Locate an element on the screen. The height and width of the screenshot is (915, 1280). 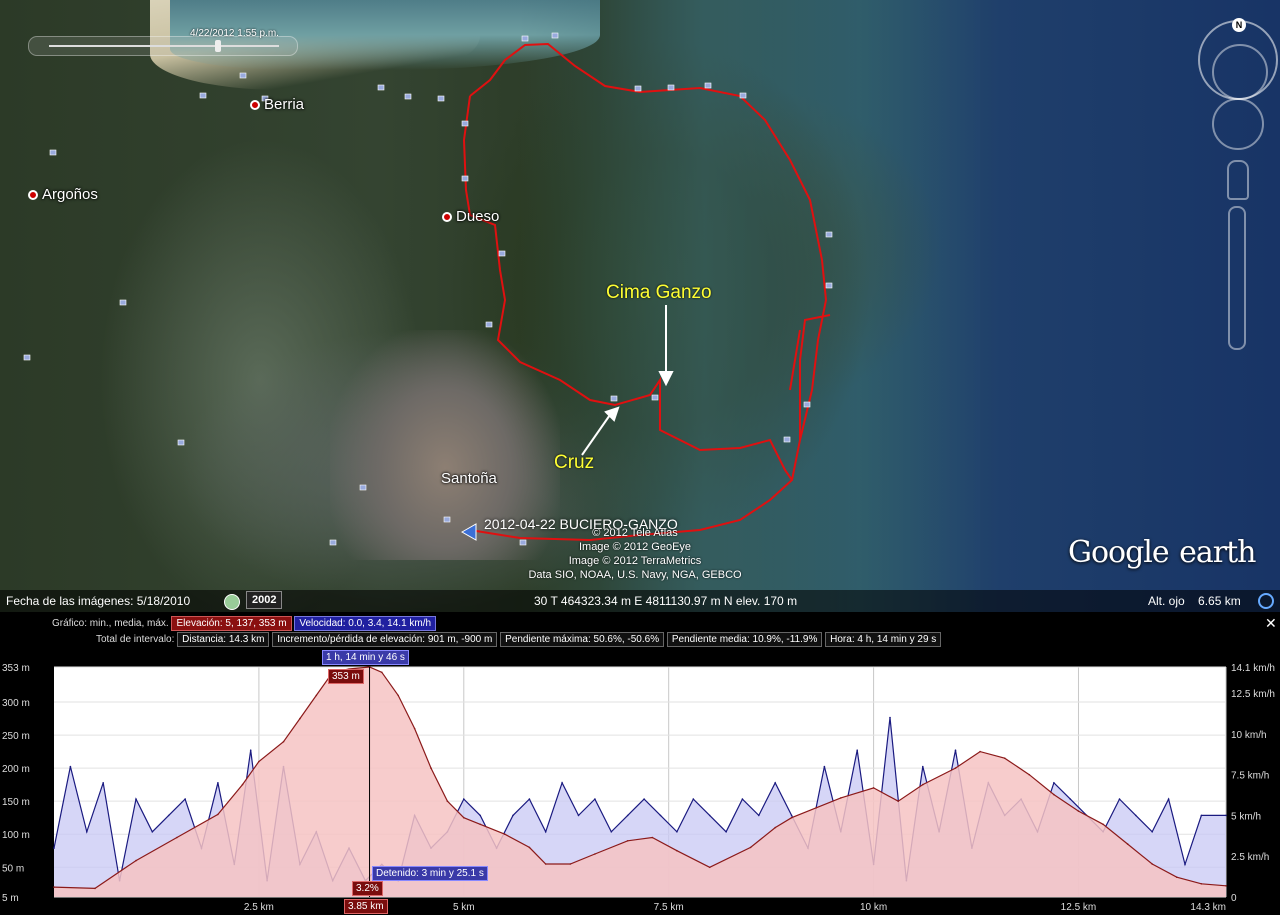
y-left-tick-label: 50 m is located at coordinates (13, 868).